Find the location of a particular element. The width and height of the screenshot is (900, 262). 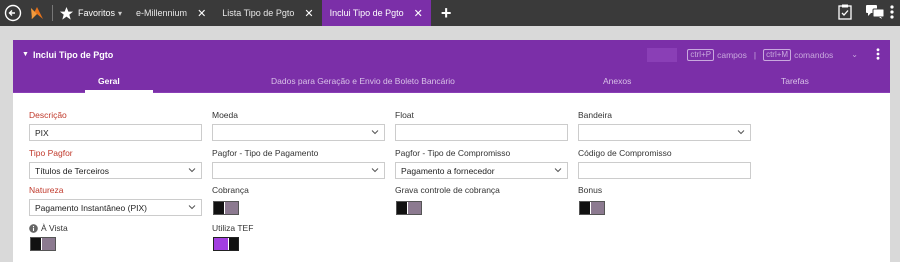

cobranca-label: Cobrança is located at coordinates (230, 190).